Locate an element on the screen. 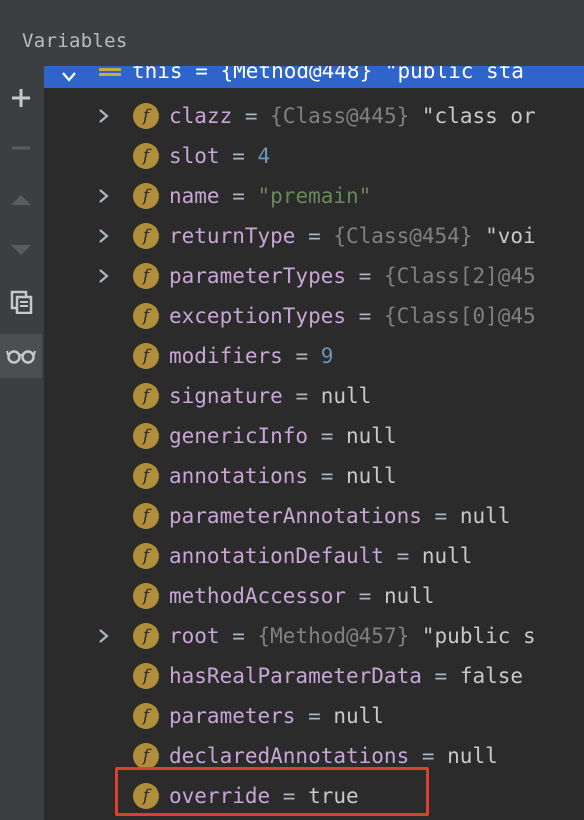 The width and height of the screenshot is (584, 820). field-name: signature is located at coordinates (226, 396).